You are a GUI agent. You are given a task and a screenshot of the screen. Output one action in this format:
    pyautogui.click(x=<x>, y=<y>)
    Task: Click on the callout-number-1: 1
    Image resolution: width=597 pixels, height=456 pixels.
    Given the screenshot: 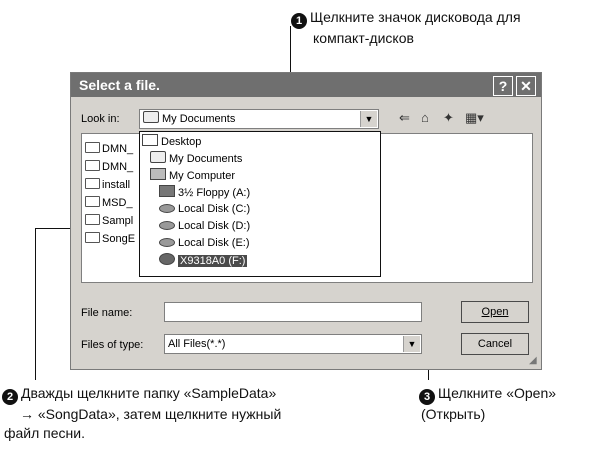 What is the action you would take?
    pyautogui.click(x=299, y=21)
    